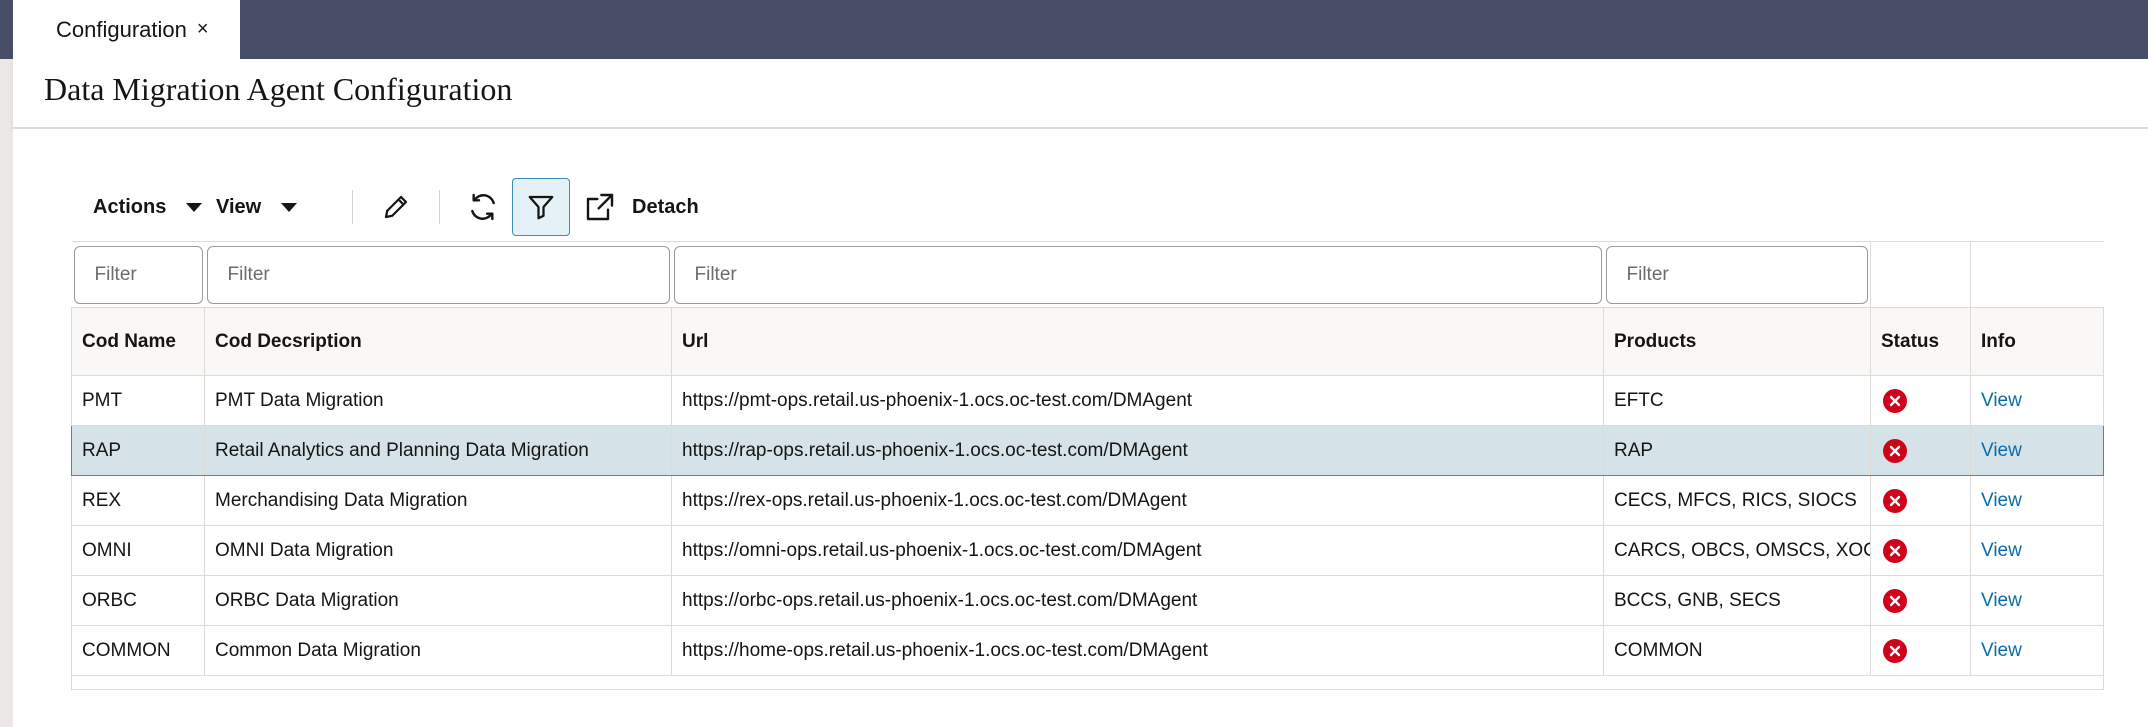 This screenshot has height=727, width=2148. I want to click on toolbar: Actions View Detach, so click(381, 207).